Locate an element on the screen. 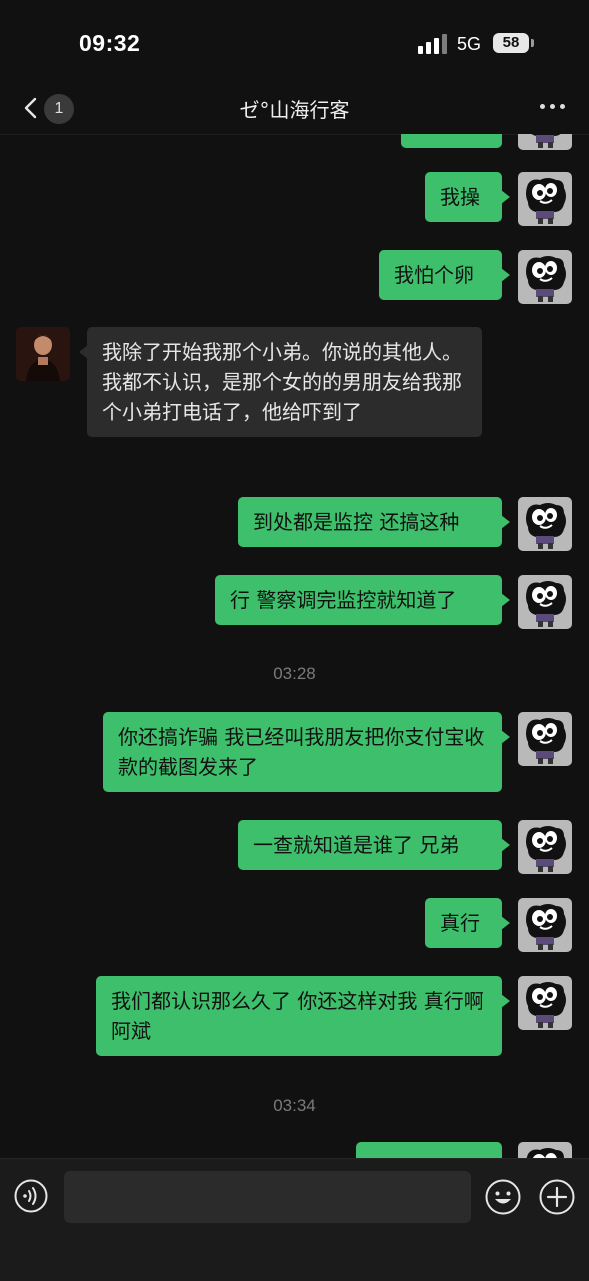 Image resolution: width=589 pixels, height=1281 pixels. input-bar is located at coordinates (294, 1219).